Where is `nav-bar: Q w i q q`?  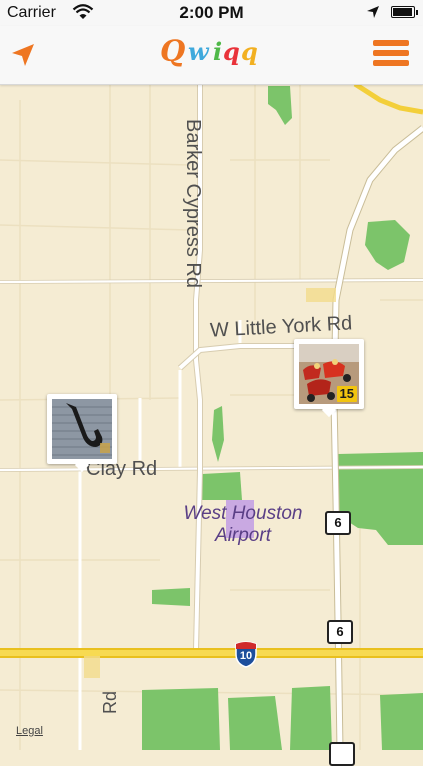
nav-bar: Q w i q q is located at coordinates (211, 55).